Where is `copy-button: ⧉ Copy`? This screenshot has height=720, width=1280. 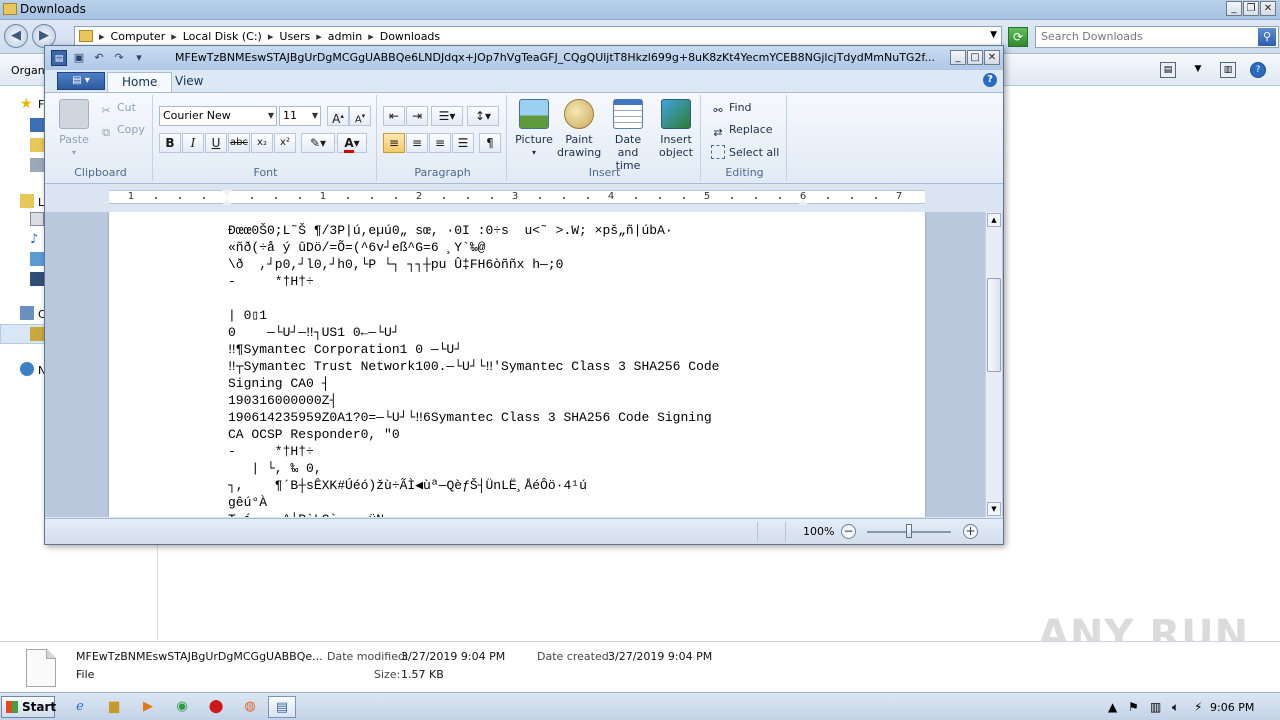 copy-button: ⧉ Copy is located at coordinates (122, 131).